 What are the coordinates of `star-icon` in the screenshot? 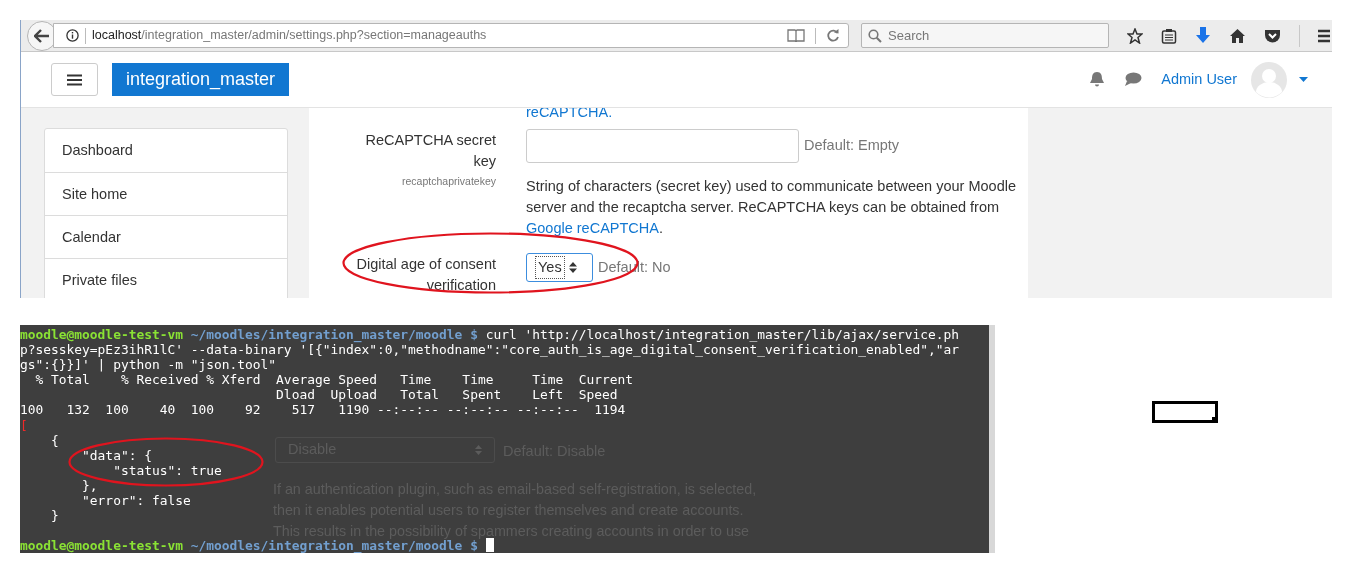 It's located at (1135, 35).